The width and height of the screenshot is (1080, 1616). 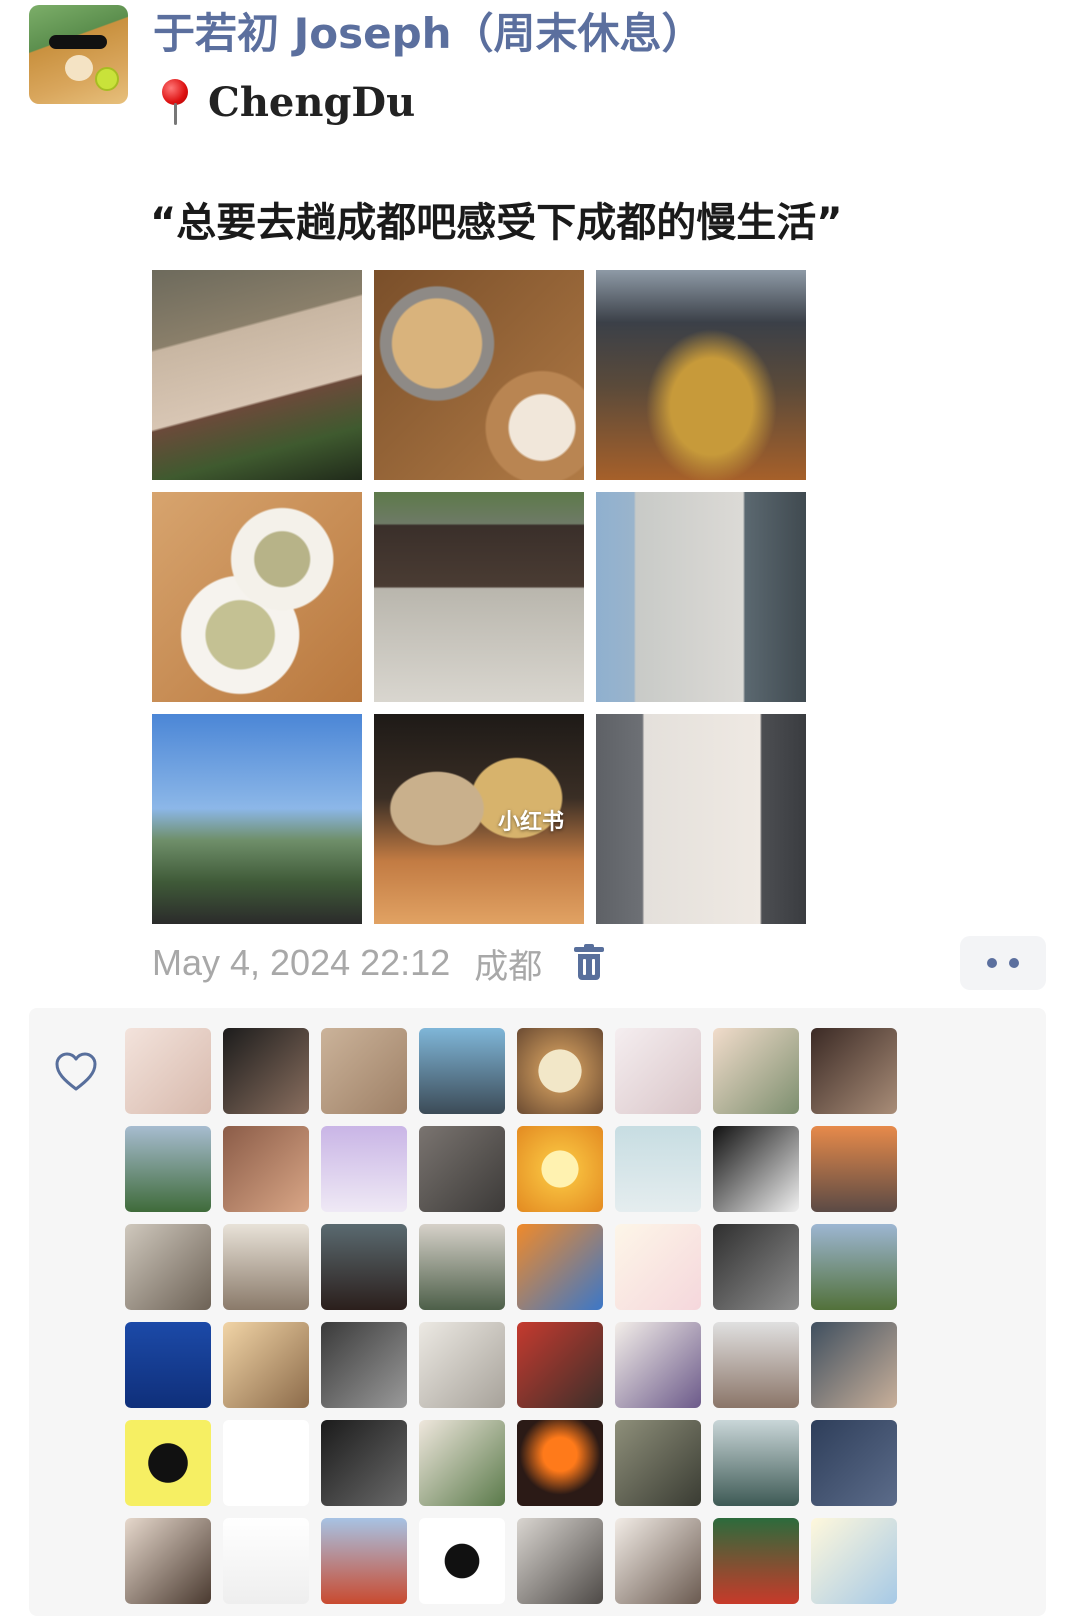 I want to click on author-name: 于若初 Joseph（周末休息）, so click(x=428, y=34).